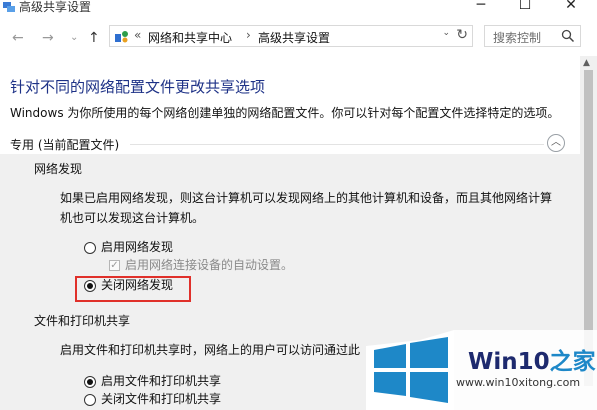 The width and height of the screenshot is (597, 410). I want to click on breadcrumb-network-center: 网络和共享中心, so click(190, 37).